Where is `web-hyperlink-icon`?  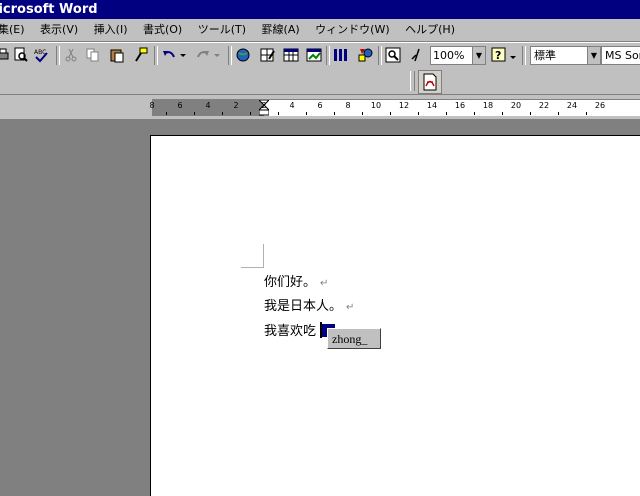 web-hyperlink-icon is located at coordinates (243, 55).